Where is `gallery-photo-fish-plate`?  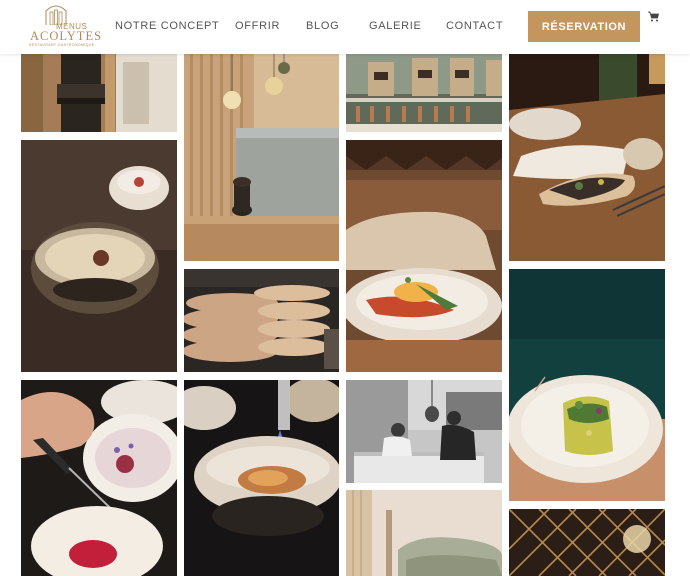
gallery-photo-fish-plate is located at coordinates (424, 256).